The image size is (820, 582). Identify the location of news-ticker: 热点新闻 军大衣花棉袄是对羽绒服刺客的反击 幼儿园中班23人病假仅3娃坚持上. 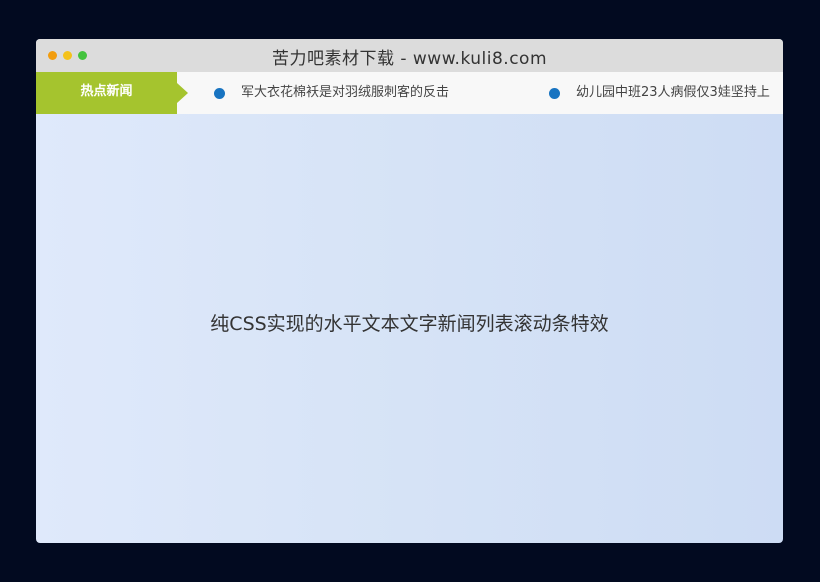
(409, 93).